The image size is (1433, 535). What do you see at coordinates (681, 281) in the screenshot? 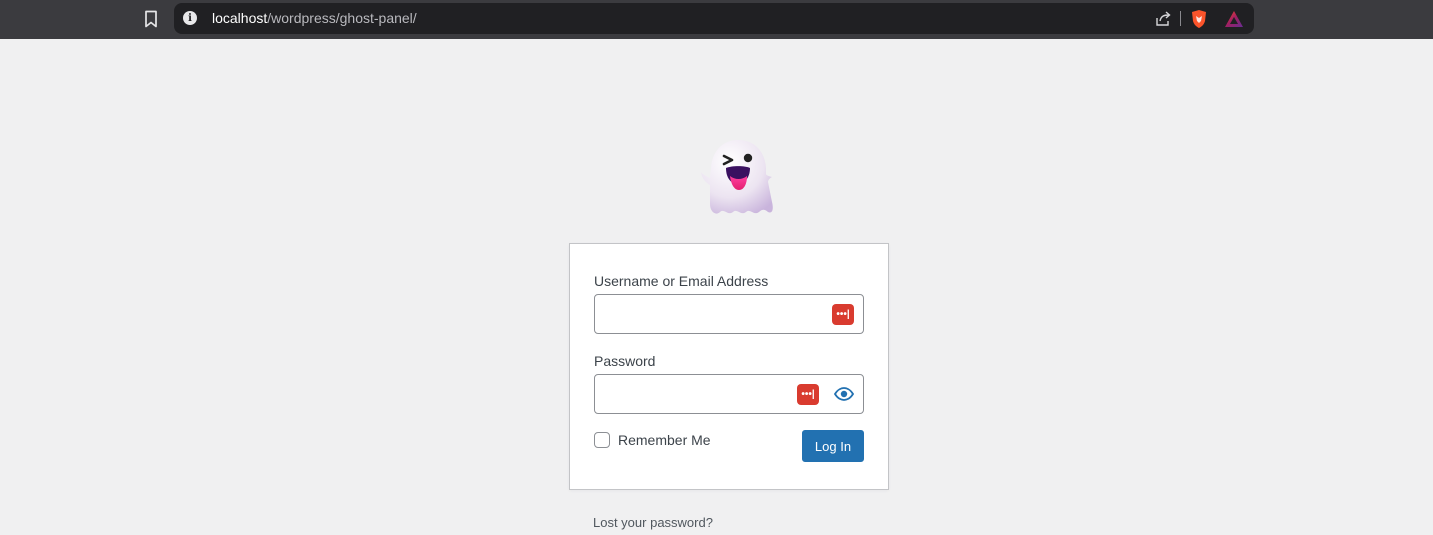
I see `username-label: Username or Email Address` at bounding box center [681, 281].